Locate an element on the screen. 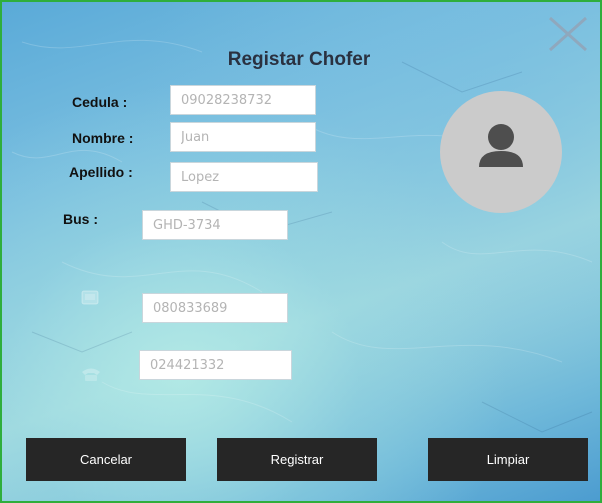 This screenshot has height=503, width=602. apellido-input is located at coordinates (244, 177).